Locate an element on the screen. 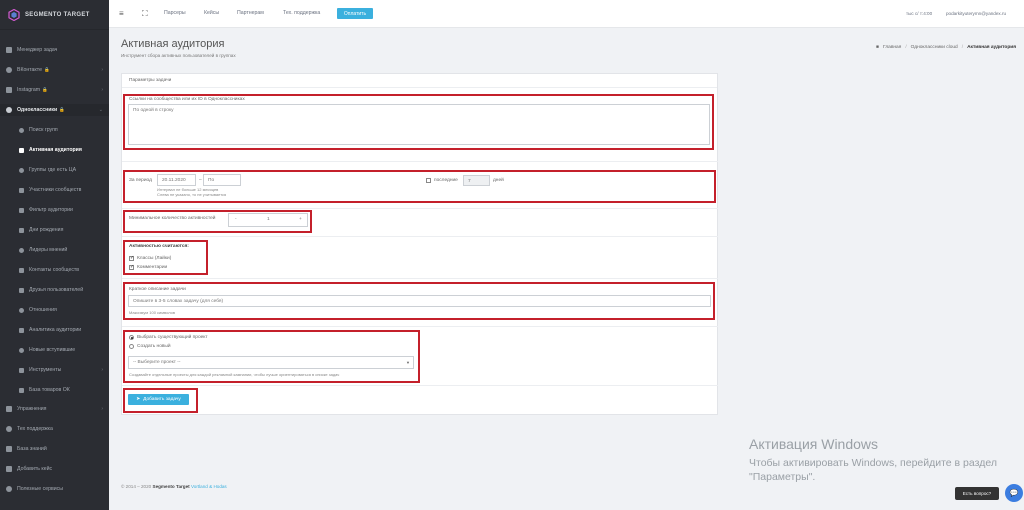 The image size is (1024, 510). brand: SEGMENTO TARGET is located at coordinates (54, 15).